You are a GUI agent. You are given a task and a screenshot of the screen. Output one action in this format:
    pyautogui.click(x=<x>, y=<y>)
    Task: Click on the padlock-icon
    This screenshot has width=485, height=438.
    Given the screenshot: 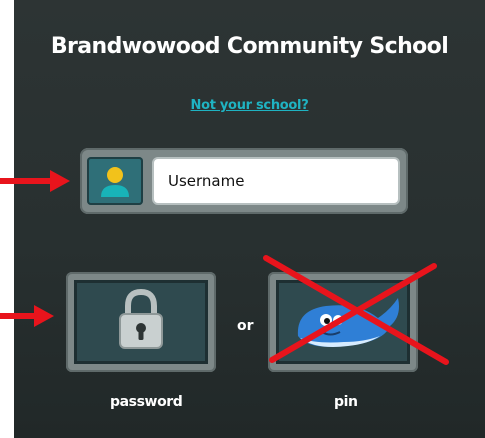 What is the action you would take?
    pyautogui.click(x=141, y=318)
    